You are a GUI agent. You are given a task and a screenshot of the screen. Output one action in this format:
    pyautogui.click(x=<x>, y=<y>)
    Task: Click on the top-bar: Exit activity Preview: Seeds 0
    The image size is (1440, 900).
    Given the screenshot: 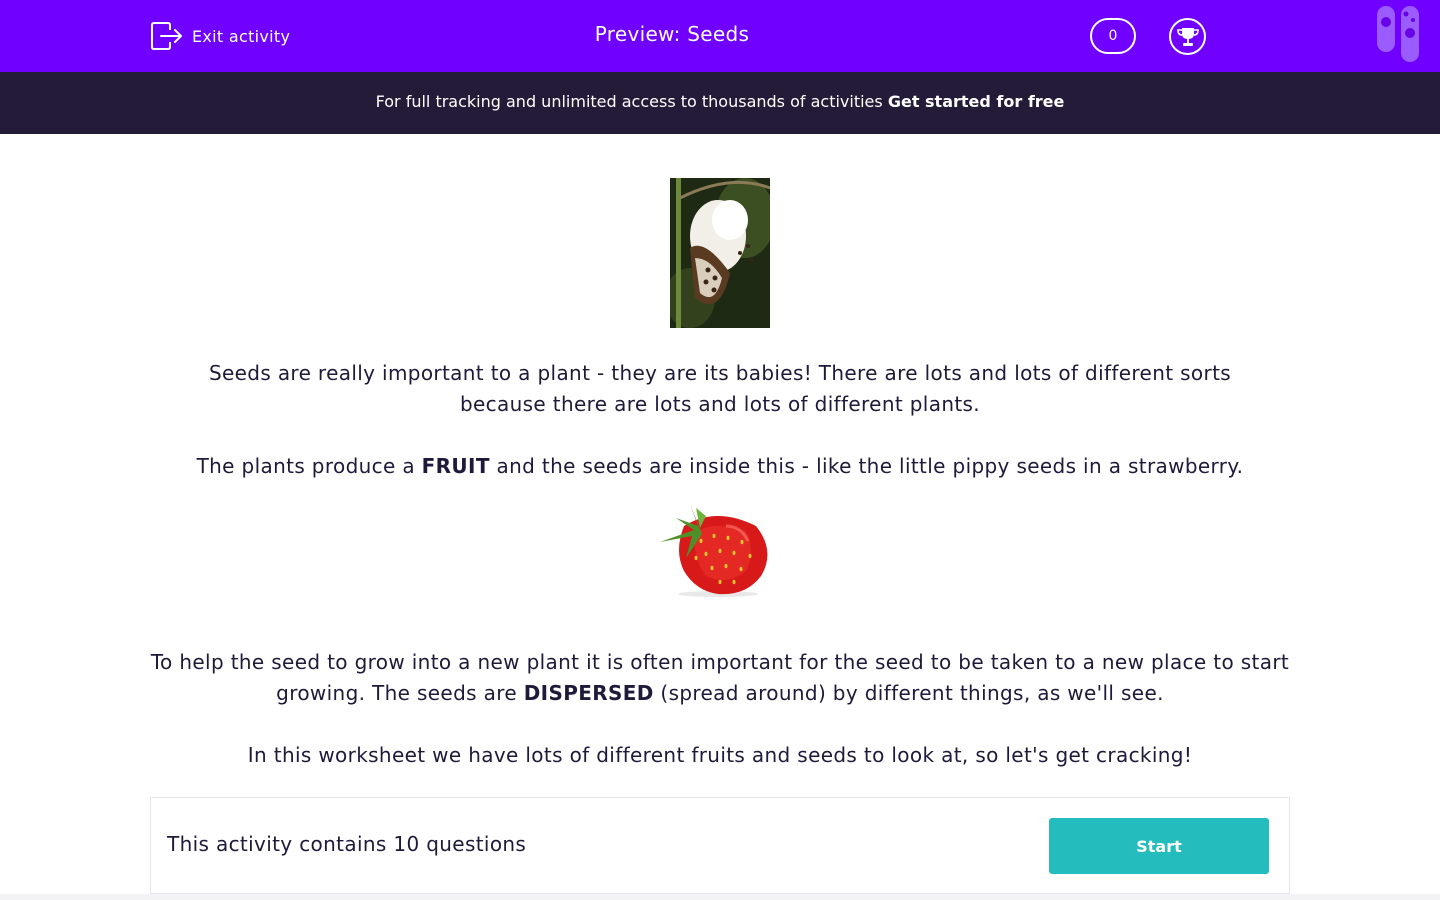 What is the action you would take?
    pyautogui.click(x=720, y=36)
    